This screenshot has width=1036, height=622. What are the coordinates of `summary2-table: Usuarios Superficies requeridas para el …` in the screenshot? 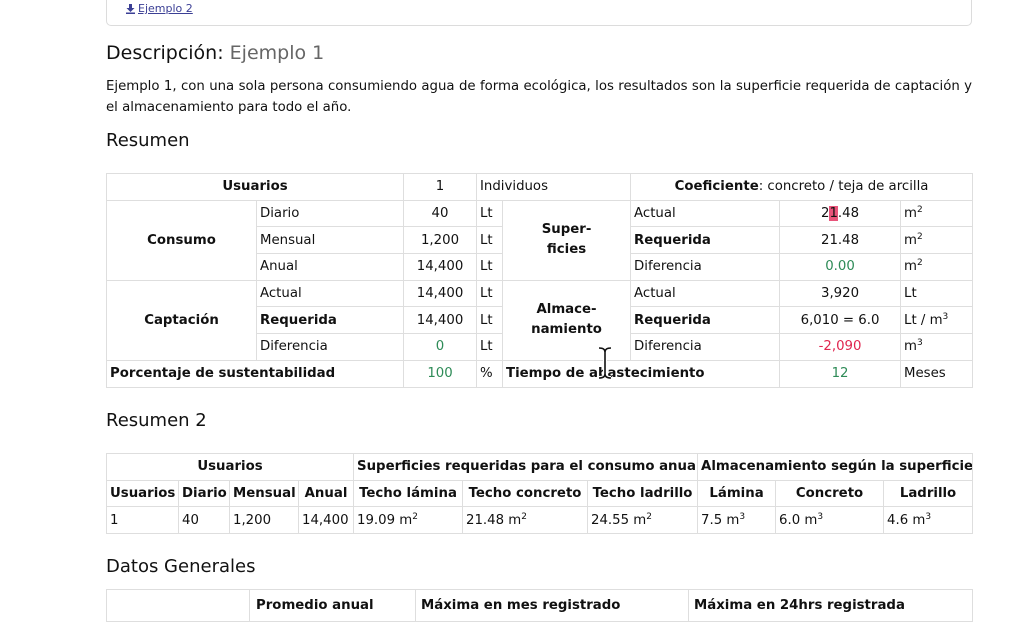 It's located at (539, 494).